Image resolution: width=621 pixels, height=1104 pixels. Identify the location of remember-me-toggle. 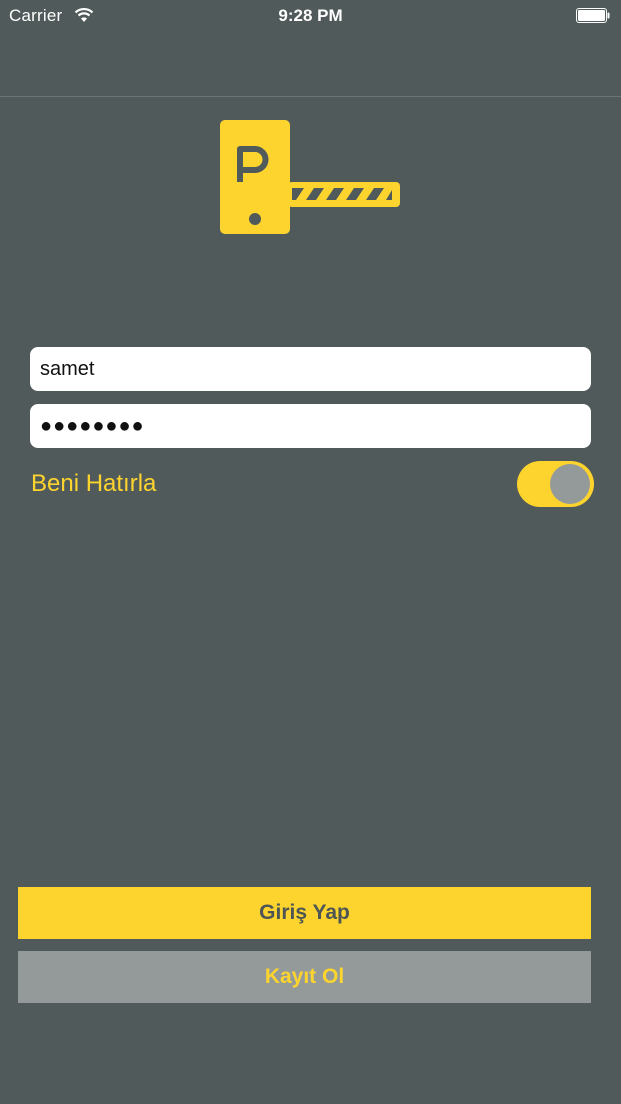
(555, 484).